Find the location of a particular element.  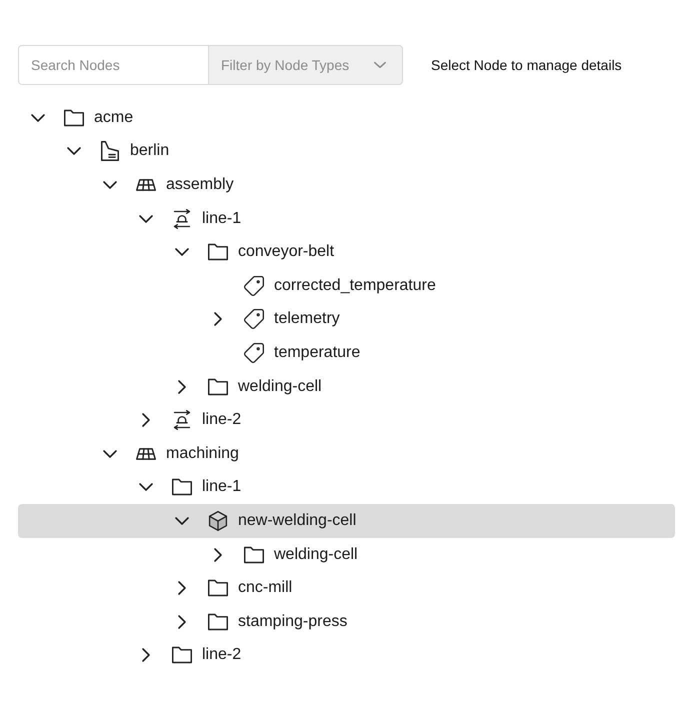

building-icon is located at coordinates (110, 151).